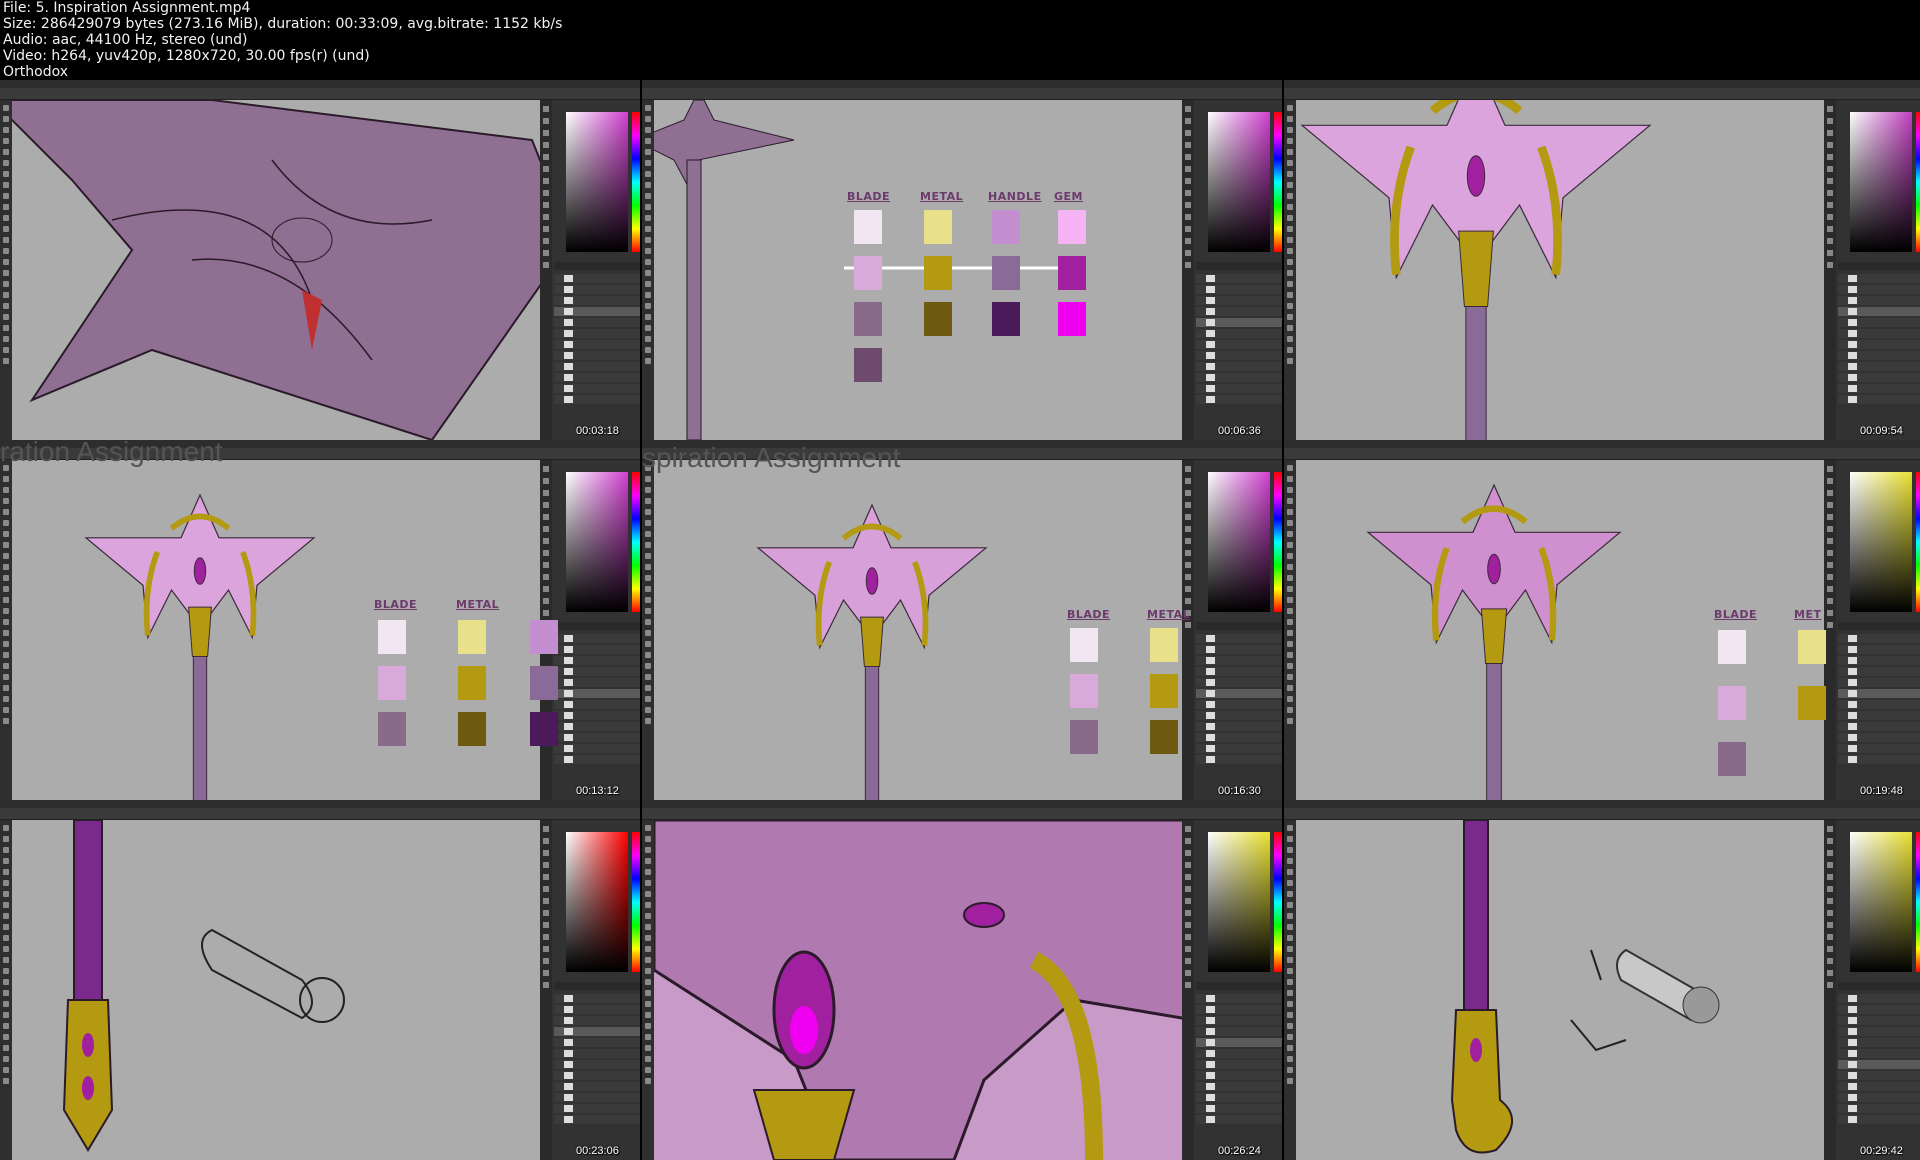 This screenshot has height=1160, width=1920. Describe the element at coordinates (596, 630) in the screenshot. I see `color-and-layers-panel` at that location.